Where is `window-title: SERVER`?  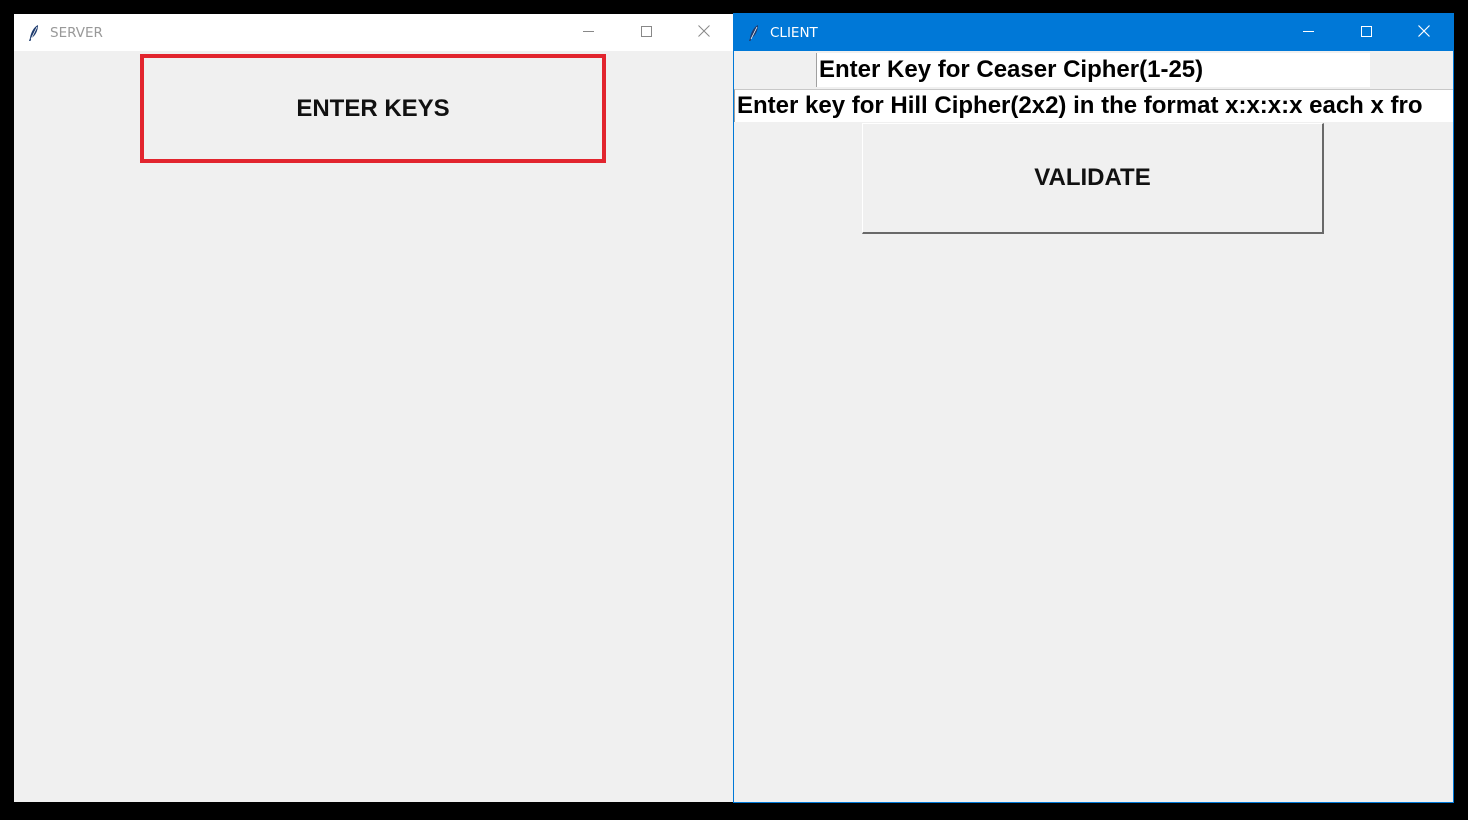 window-title: SERVER is located at coordinates (76, 32).